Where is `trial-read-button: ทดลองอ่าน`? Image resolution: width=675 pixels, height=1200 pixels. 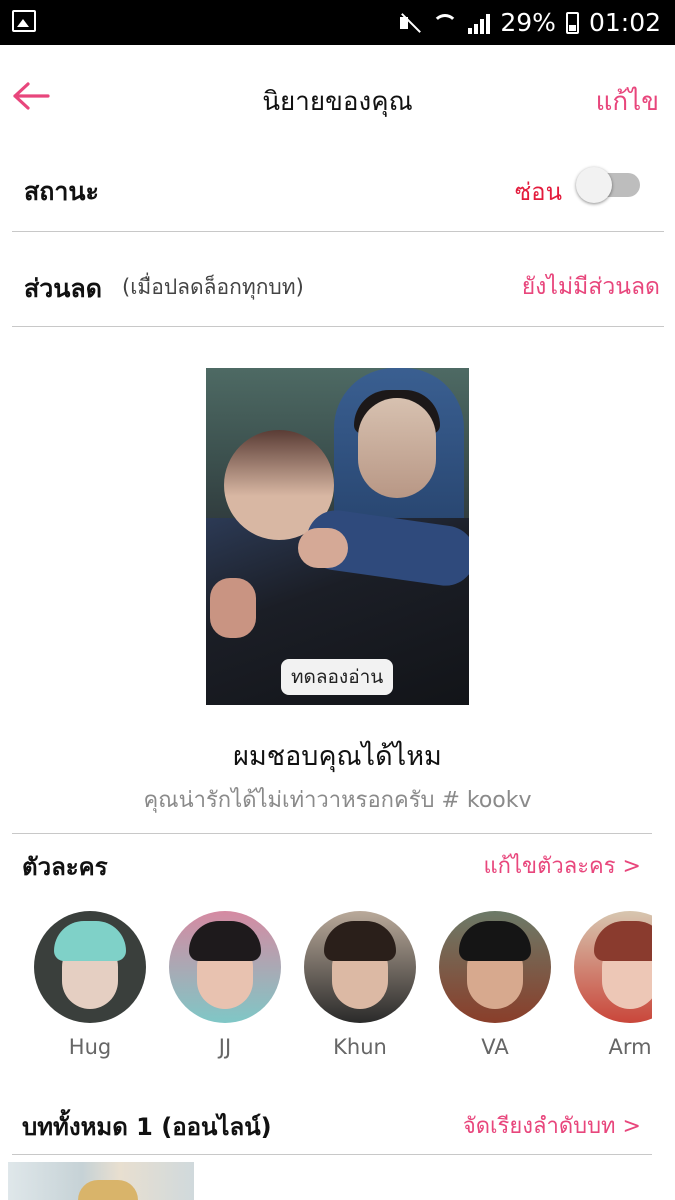 trial-read-button: ทดลองอ่าน is located at coordinates (337, 677).